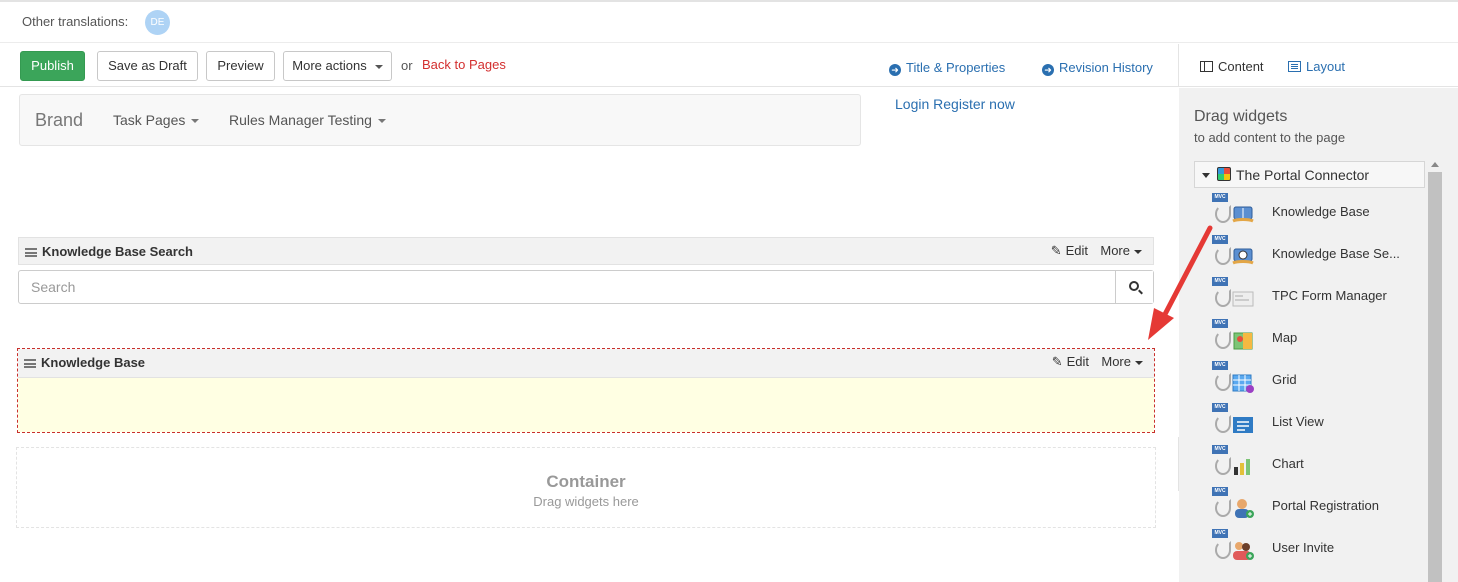 Image resolution: width=1458 pixels, height=582 pixels. Describe the element at coordinates (955, 104) in the screenshot. I see `login-register-link: Login Register now` at that location.